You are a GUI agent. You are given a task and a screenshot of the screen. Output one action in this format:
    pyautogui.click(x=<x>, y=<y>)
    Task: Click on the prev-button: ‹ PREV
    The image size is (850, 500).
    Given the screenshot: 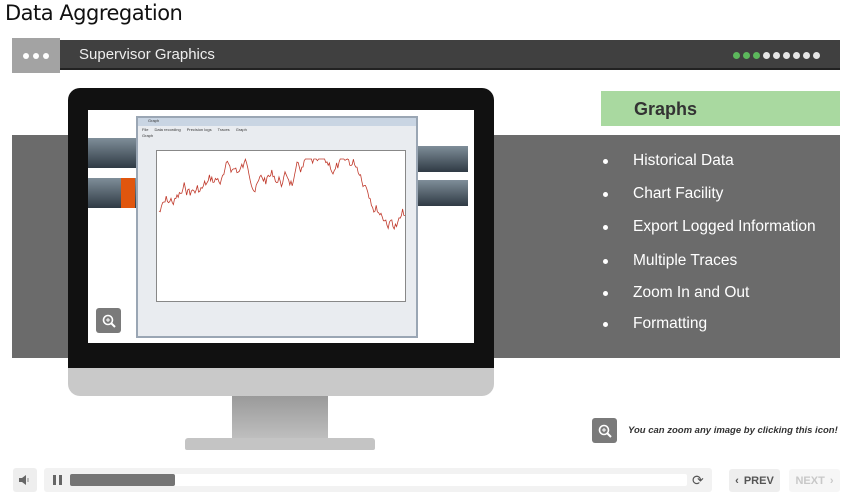 What is the action you would take?
    pyautogui.click(x=754, y=480)
    